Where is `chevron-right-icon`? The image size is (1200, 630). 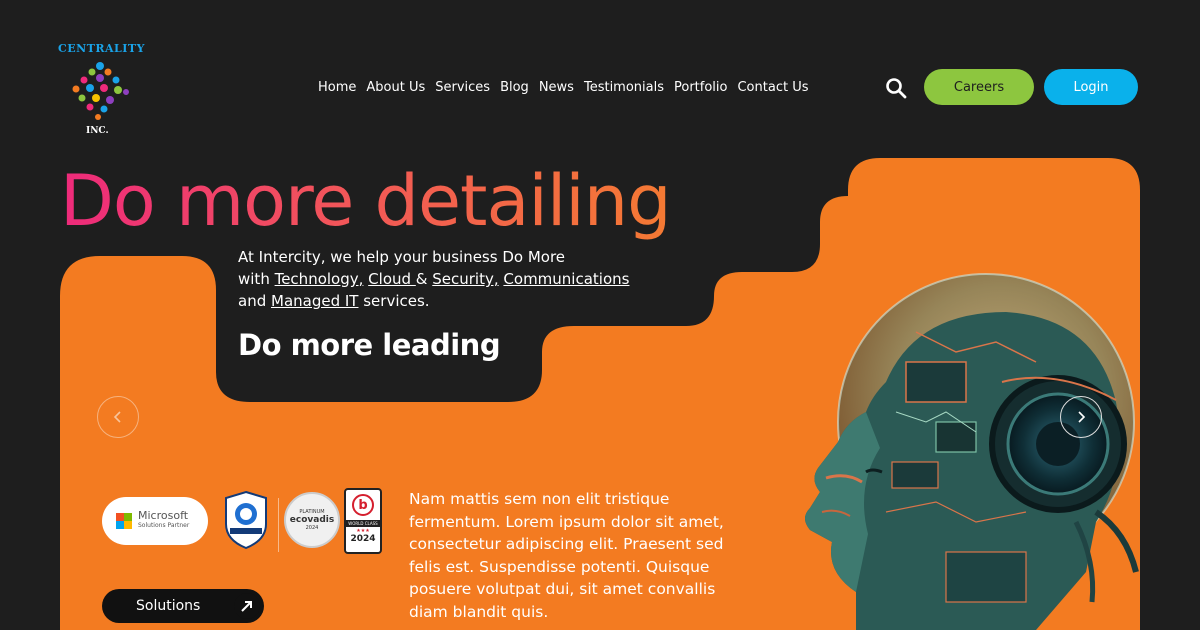
chevron-right-icon is located at coordinates (1082, 417).